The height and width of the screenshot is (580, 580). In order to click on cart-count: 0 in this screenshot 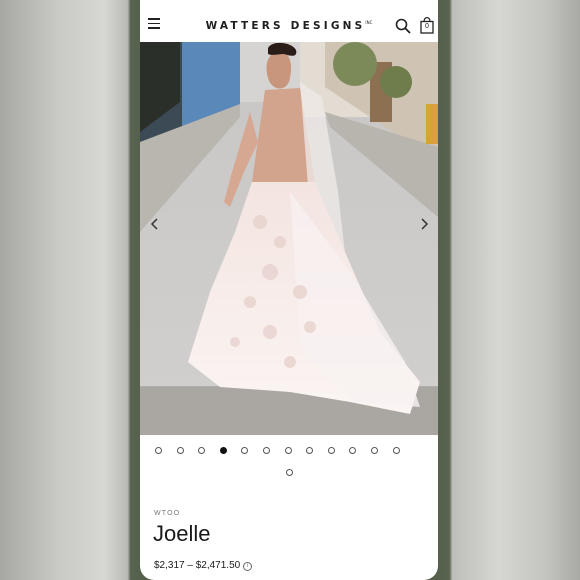, I will do `click(427, 26)`.